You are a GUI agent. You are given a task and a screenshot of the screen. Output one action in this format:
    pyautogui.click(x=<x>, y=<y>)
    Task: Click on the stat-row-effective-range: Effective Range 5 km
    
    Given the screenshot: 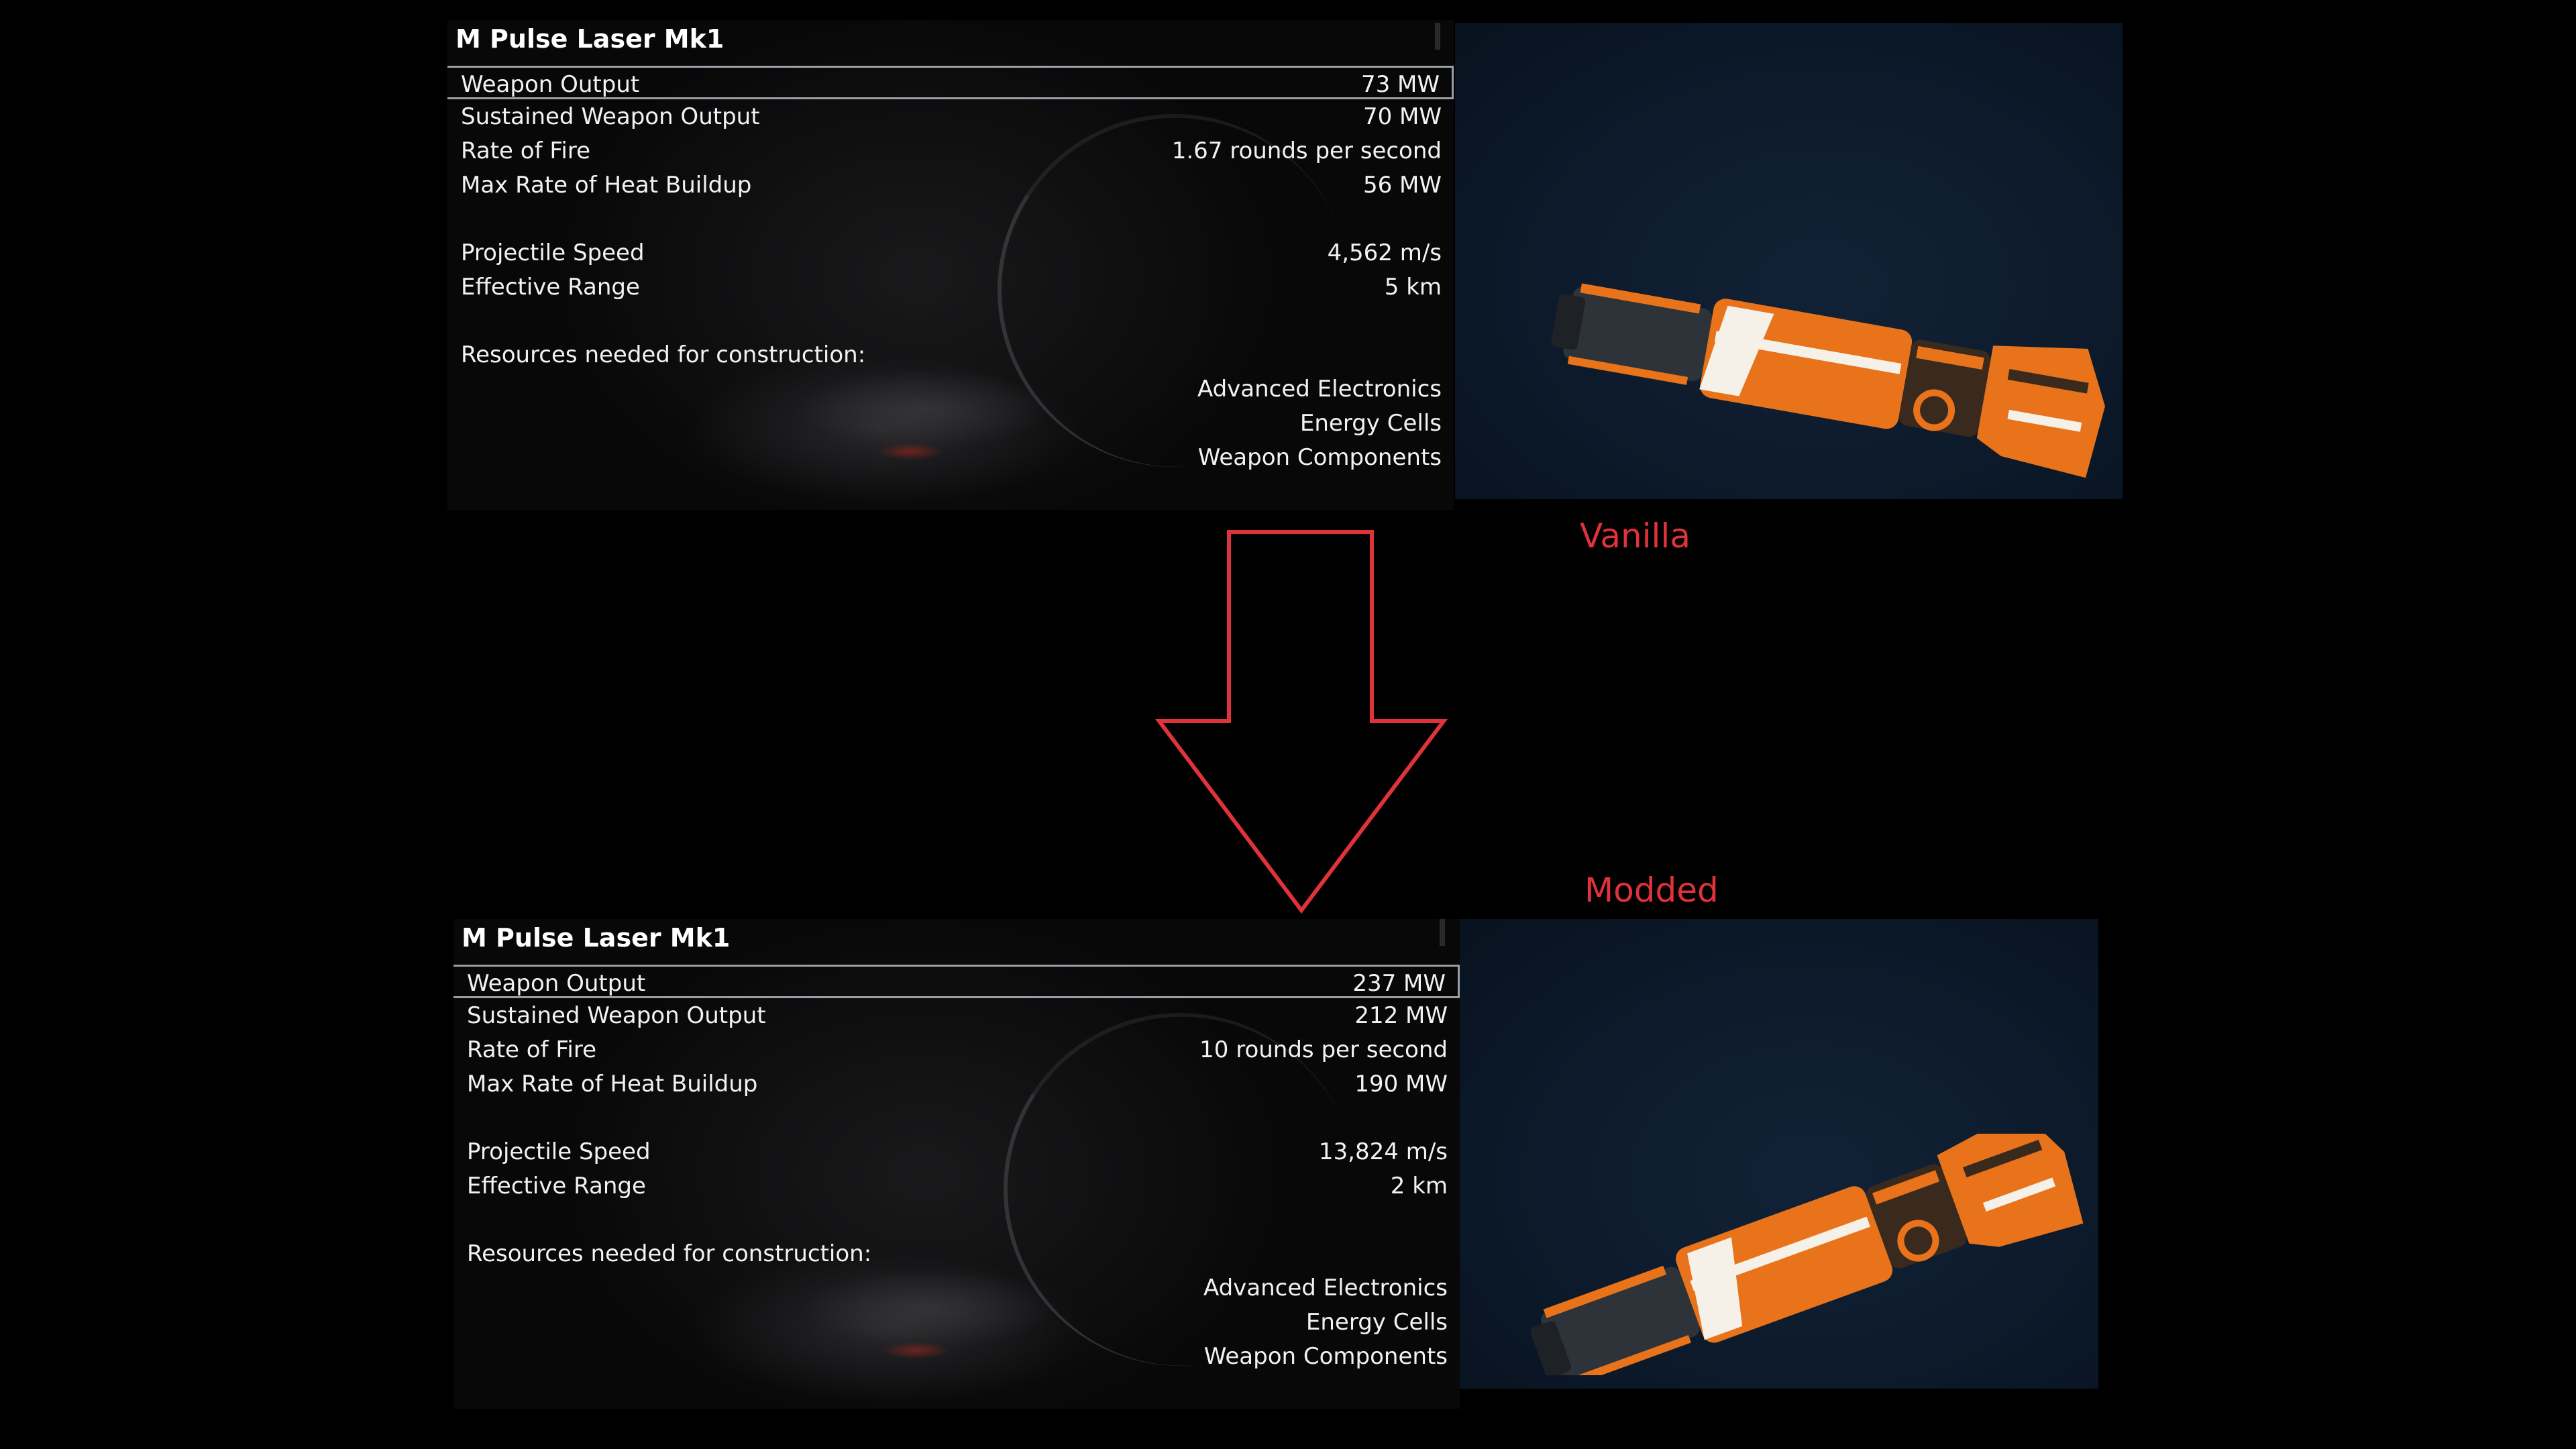 What is the action you would take?
    pyautogui.click(x=950, y=287)
    